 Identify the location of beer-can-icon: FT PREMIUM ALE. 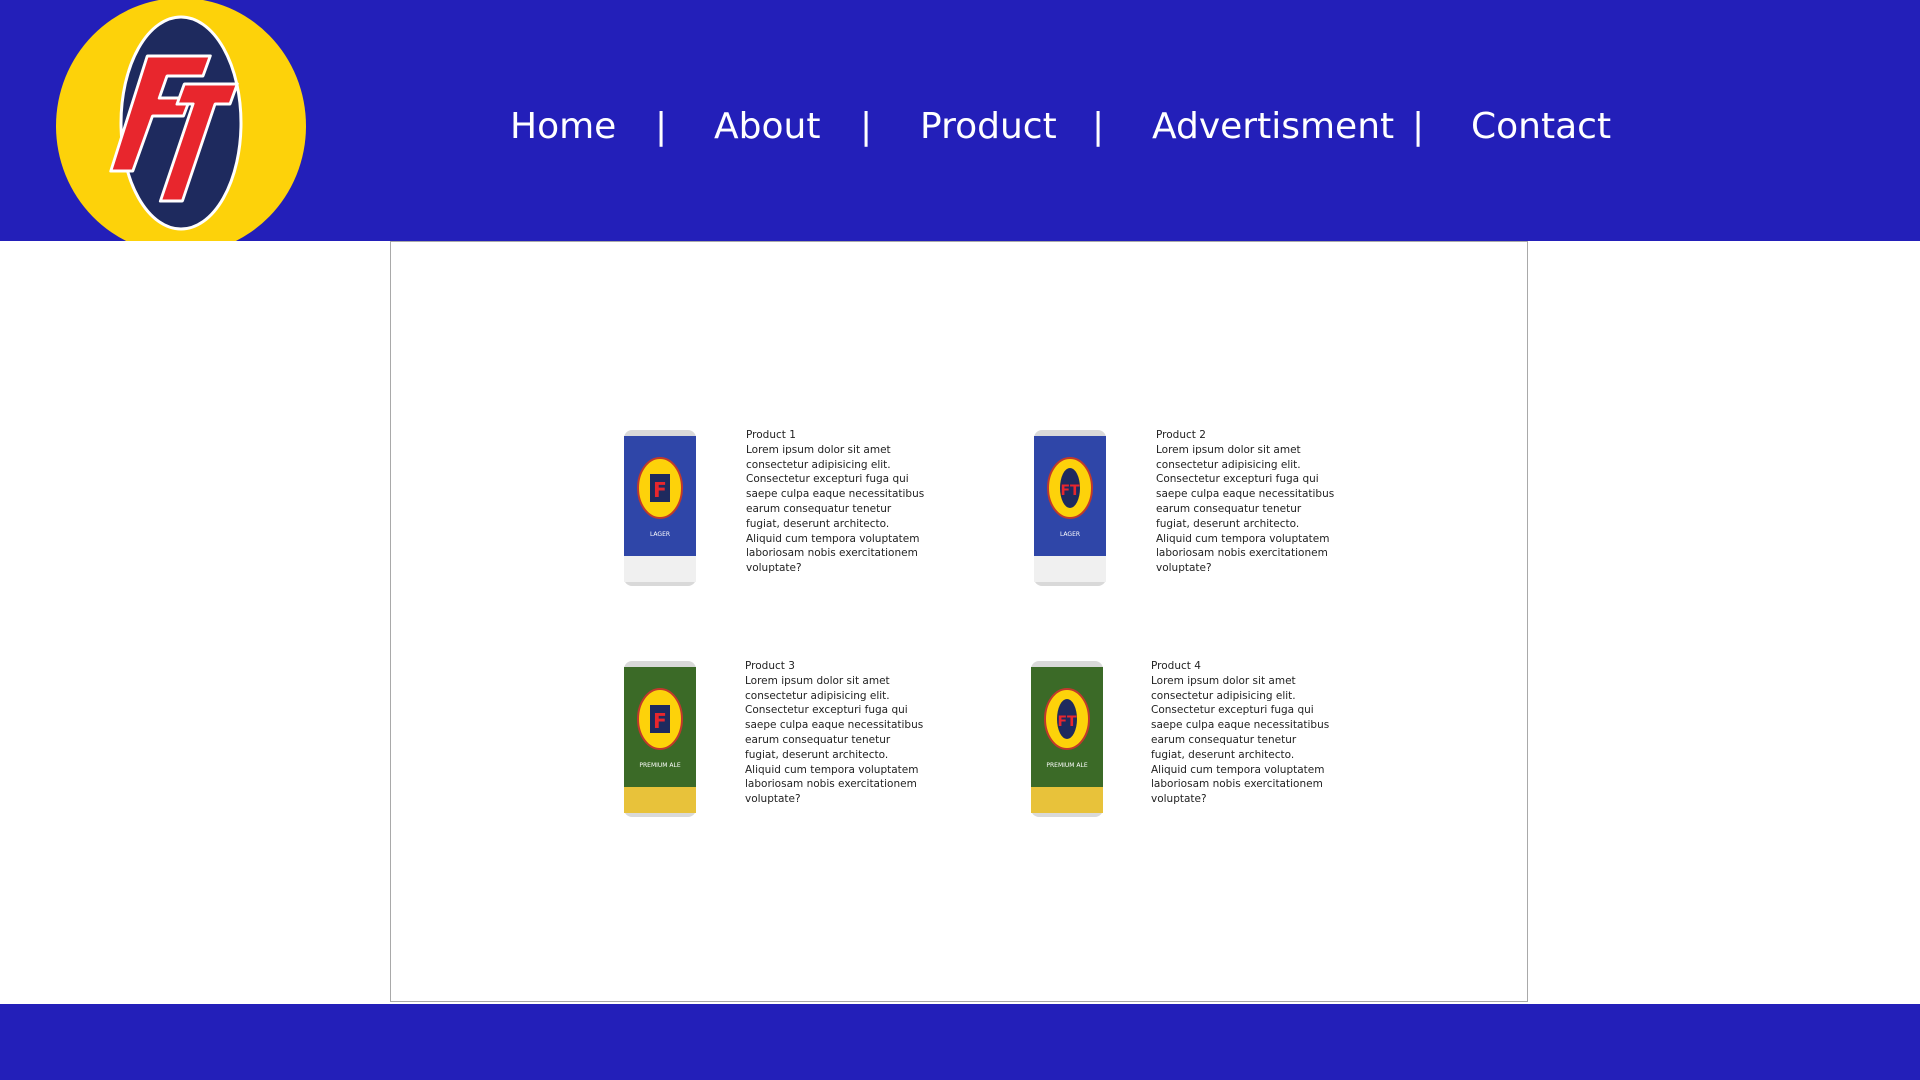
(1067, 739).